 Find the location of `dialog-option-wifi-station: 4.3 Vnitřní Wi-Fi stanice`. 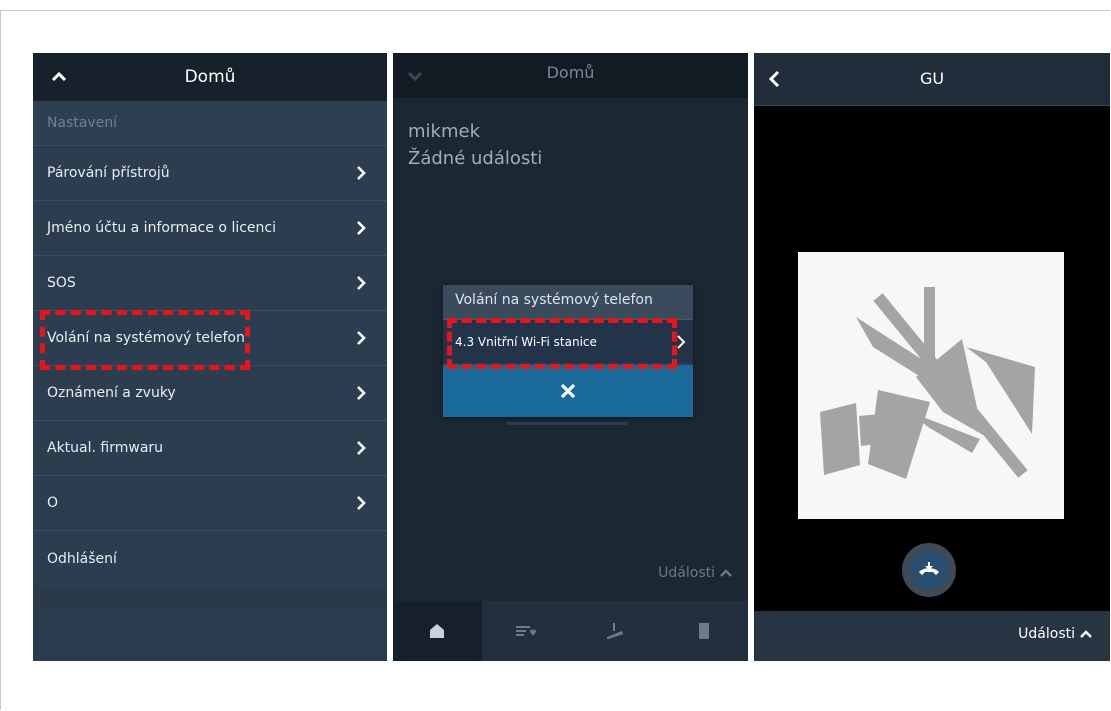

dialog-option-wifi-station: 4.3 Vnitřní Wi-Fi stanice is located at coordinates (568, 341).